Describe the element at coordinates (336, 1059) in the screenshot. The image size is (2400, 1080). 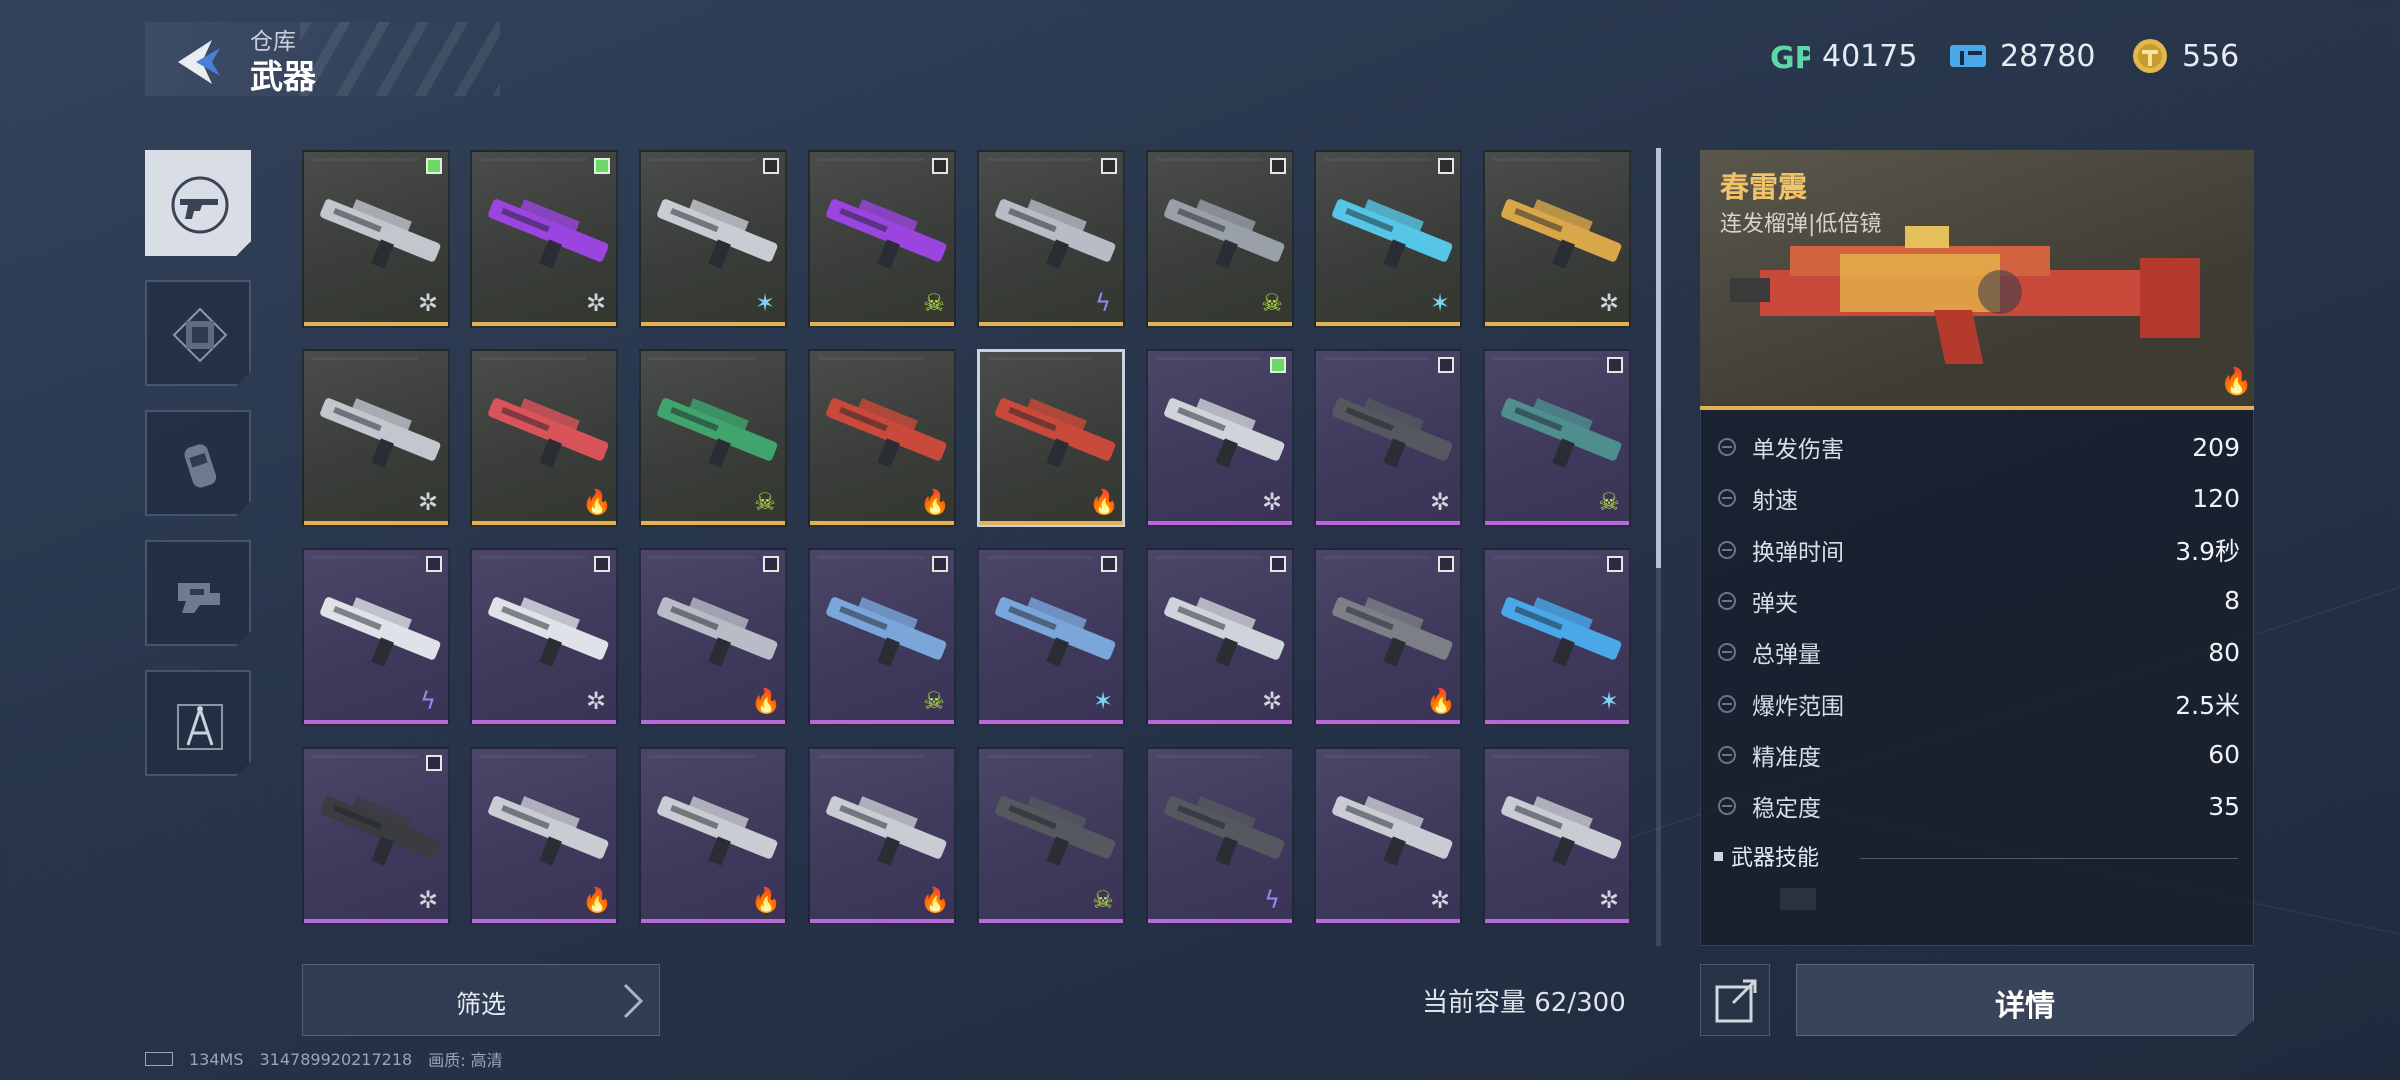
I see `uid-text: 314789920217218` at that location.